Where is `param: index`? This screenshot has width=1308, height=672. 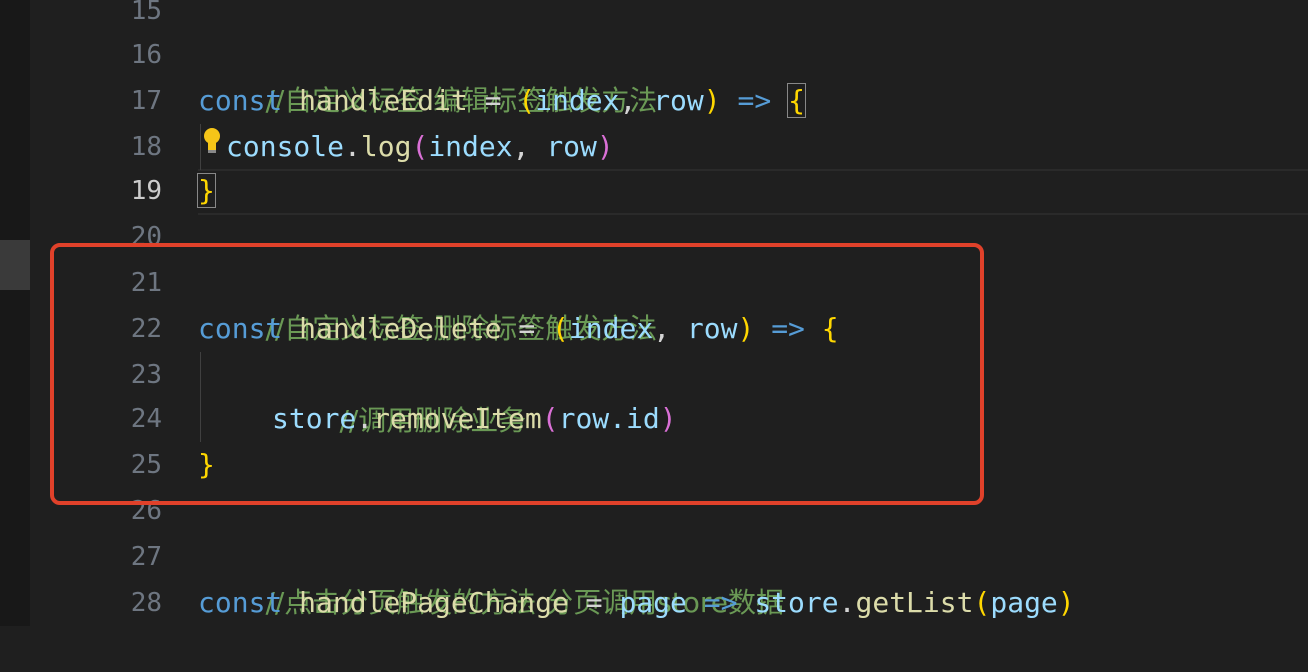 param: index is located at coordinates (577, 100).